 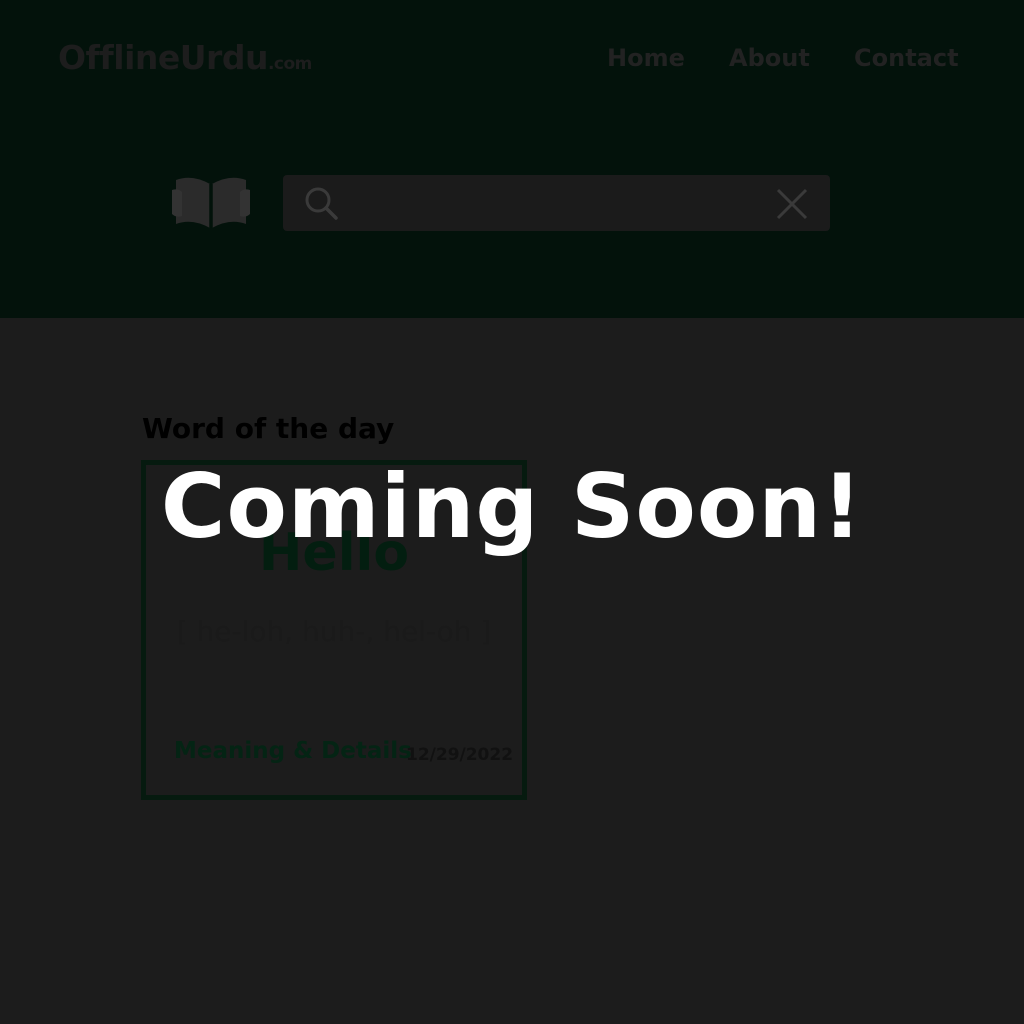 What do you see at coordinates (293, 751) in the screenshot?
I see `meaning-details-link: Meaning & Details` at bounding box center [293, 751].